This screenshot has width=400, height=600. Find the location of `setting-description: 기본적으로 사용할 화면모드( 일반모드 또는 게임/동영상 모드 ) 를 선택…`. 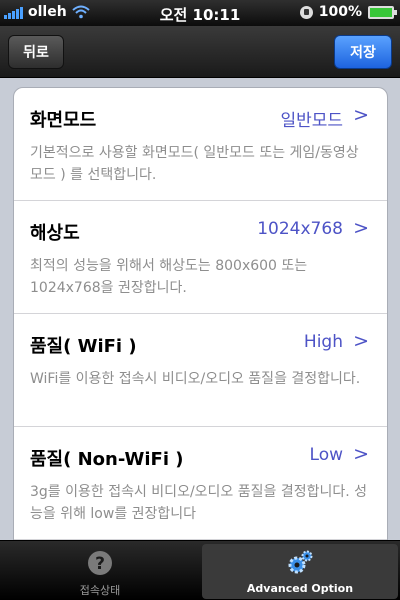

setting-description: 기본적으로 사용할 화면모드( 일반모드 또는 게임/동영상 모드 ) 를 선택… is located at coordinates (194, 164).